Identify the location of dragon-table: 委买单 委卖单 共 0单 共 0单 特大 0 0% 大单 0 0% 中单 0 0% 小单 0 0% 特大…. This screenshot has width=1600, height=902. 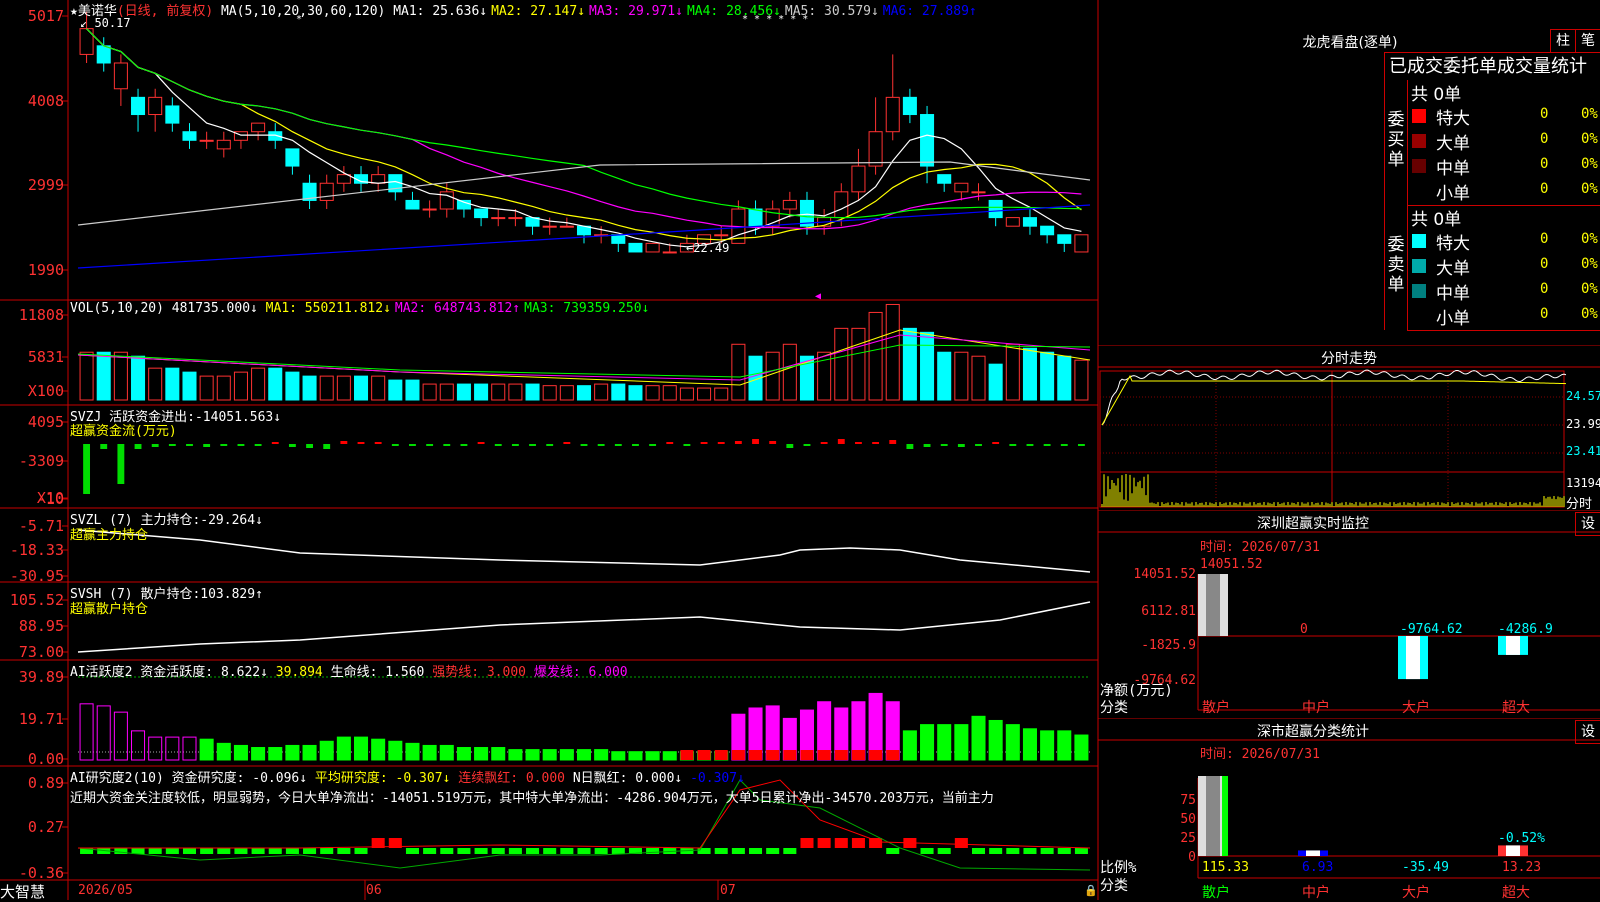
(1492, 205).